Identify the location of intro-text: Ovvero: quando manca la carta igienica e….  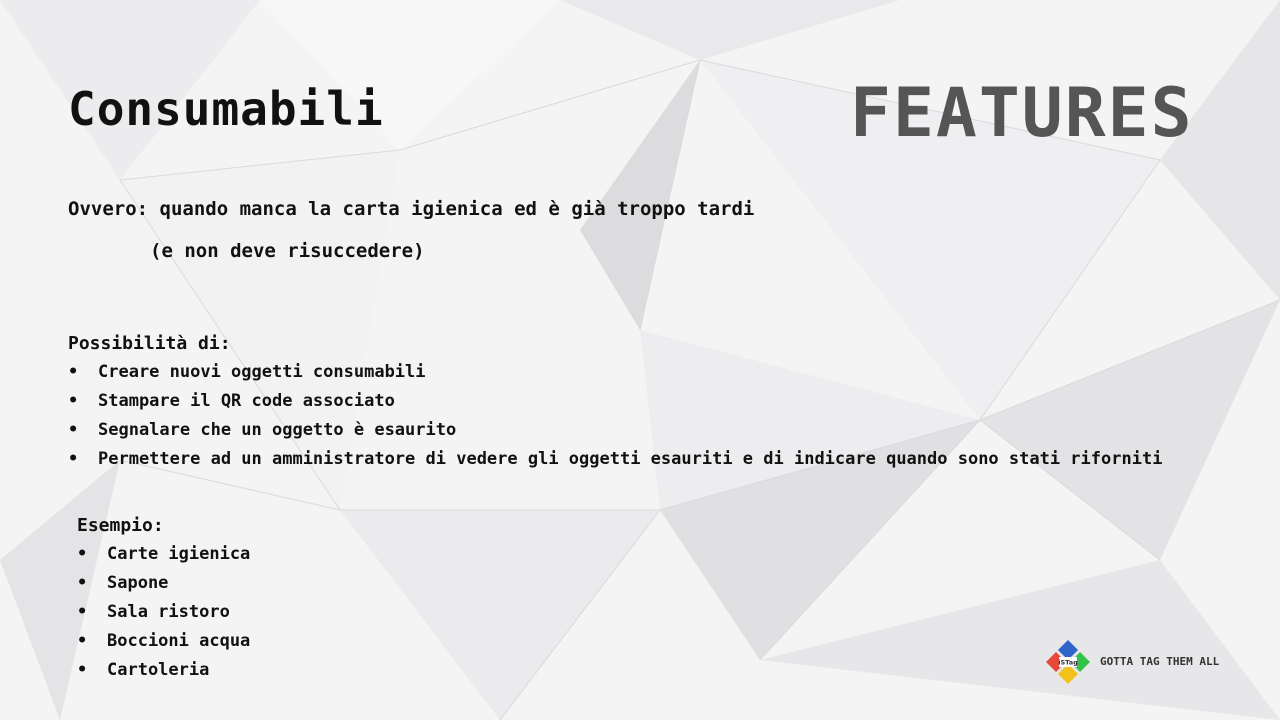
(411, 209).